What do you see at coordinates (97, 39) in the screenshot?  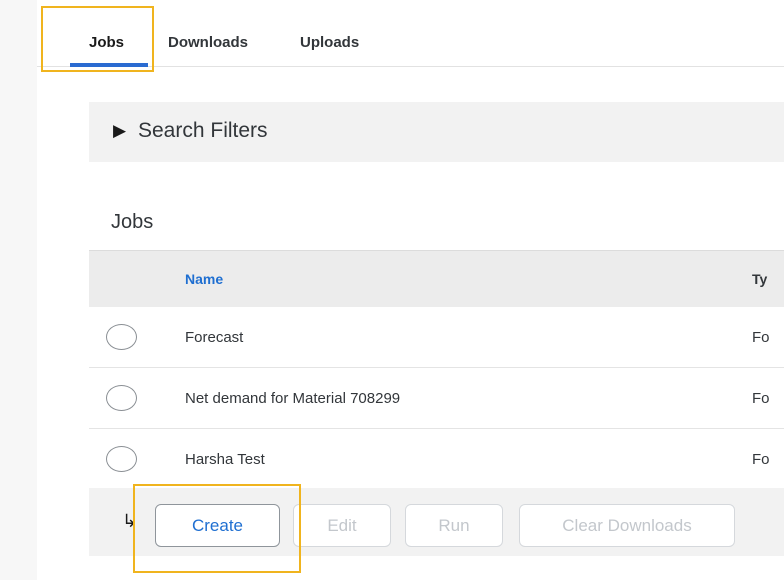 I see `highlight-box-jobs-tab` at bounding box center [97, 39].